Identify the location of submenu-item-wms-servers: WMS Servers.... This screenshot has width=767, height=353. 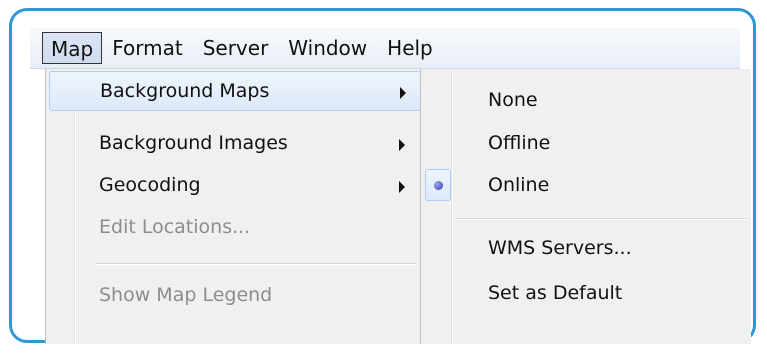
(586, 249).